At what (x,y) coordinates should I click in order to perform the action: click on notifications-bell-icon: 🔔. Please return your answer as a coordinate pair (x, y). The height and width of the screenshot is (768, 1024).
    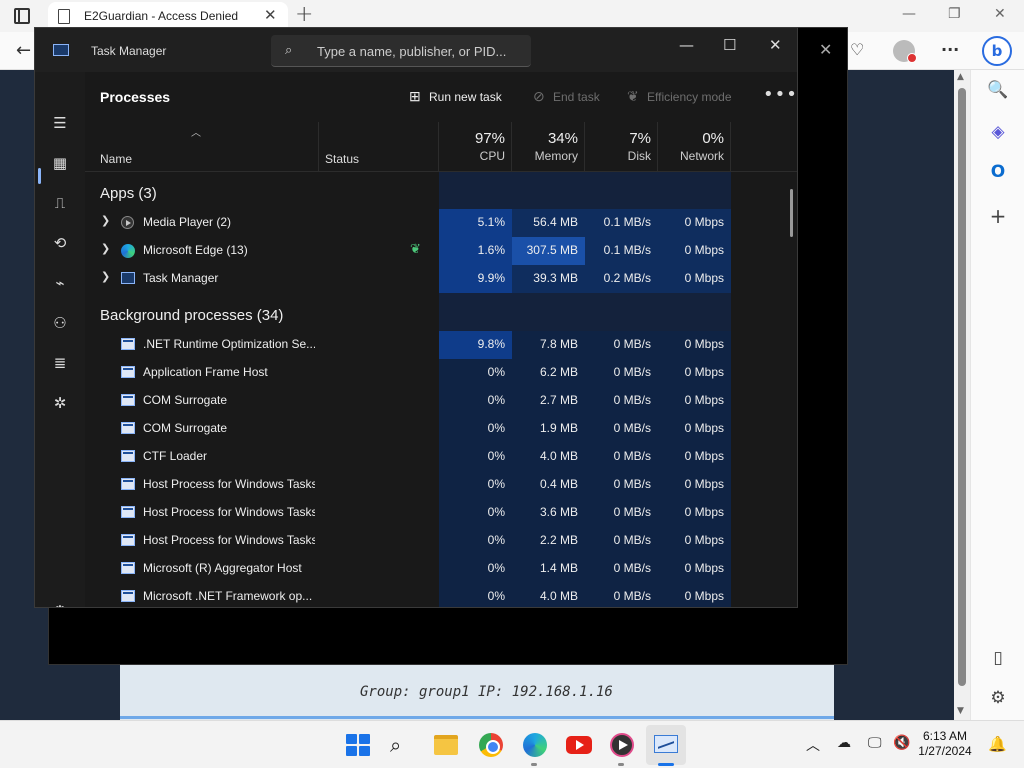
    Looking at the image, I should click on (997, 744).